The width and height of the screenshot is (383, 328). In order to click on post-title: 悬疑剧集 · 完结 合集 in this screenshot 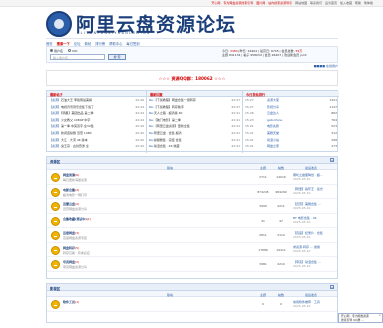, I will do `click(168, 140)`.